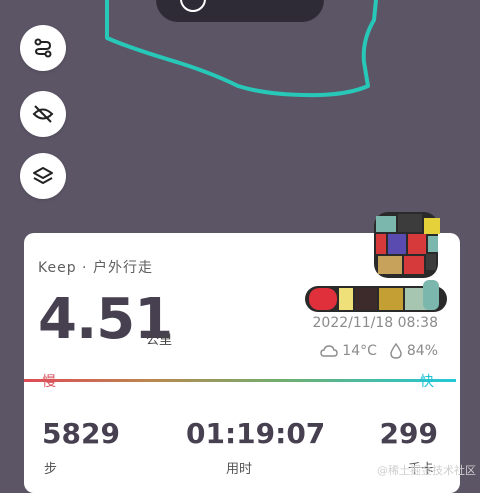 The height and width of the screenshot is (493, 480). Describe the element at coordinates (95, 268) in the screenshot. I see `brand-label: Keep · 户外行走` at that location.